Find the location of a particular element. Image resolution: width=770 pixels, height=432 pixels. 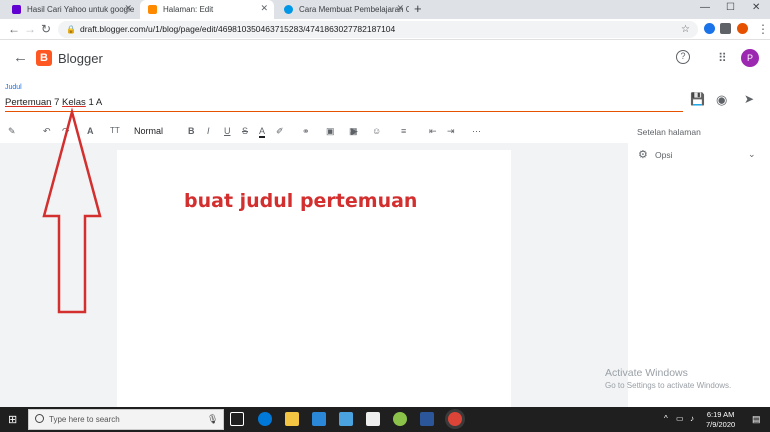

system-clock: 6:19 AM 7/9/2020 is located at coordinates (720, 420).